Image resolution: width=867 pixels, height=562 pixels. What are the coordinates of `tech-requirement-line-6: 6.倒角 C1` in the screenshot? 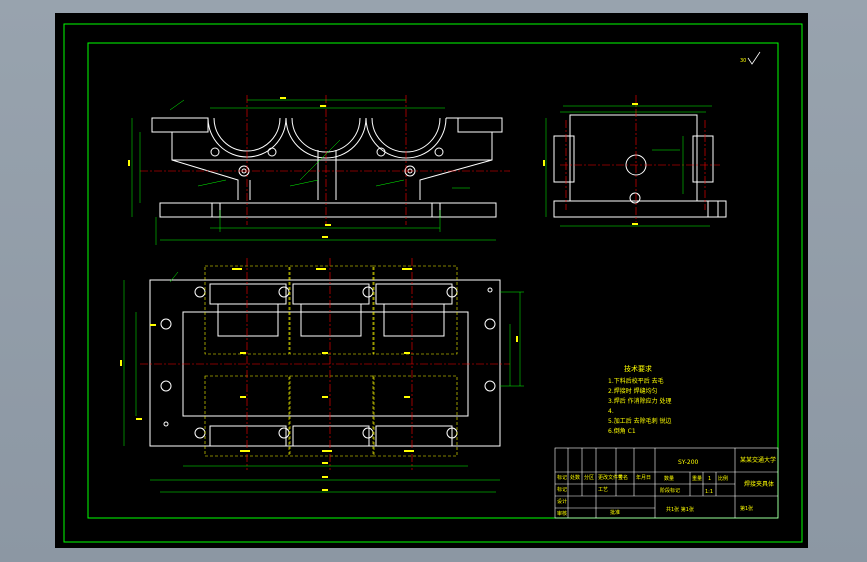 It's located at (622, 431).